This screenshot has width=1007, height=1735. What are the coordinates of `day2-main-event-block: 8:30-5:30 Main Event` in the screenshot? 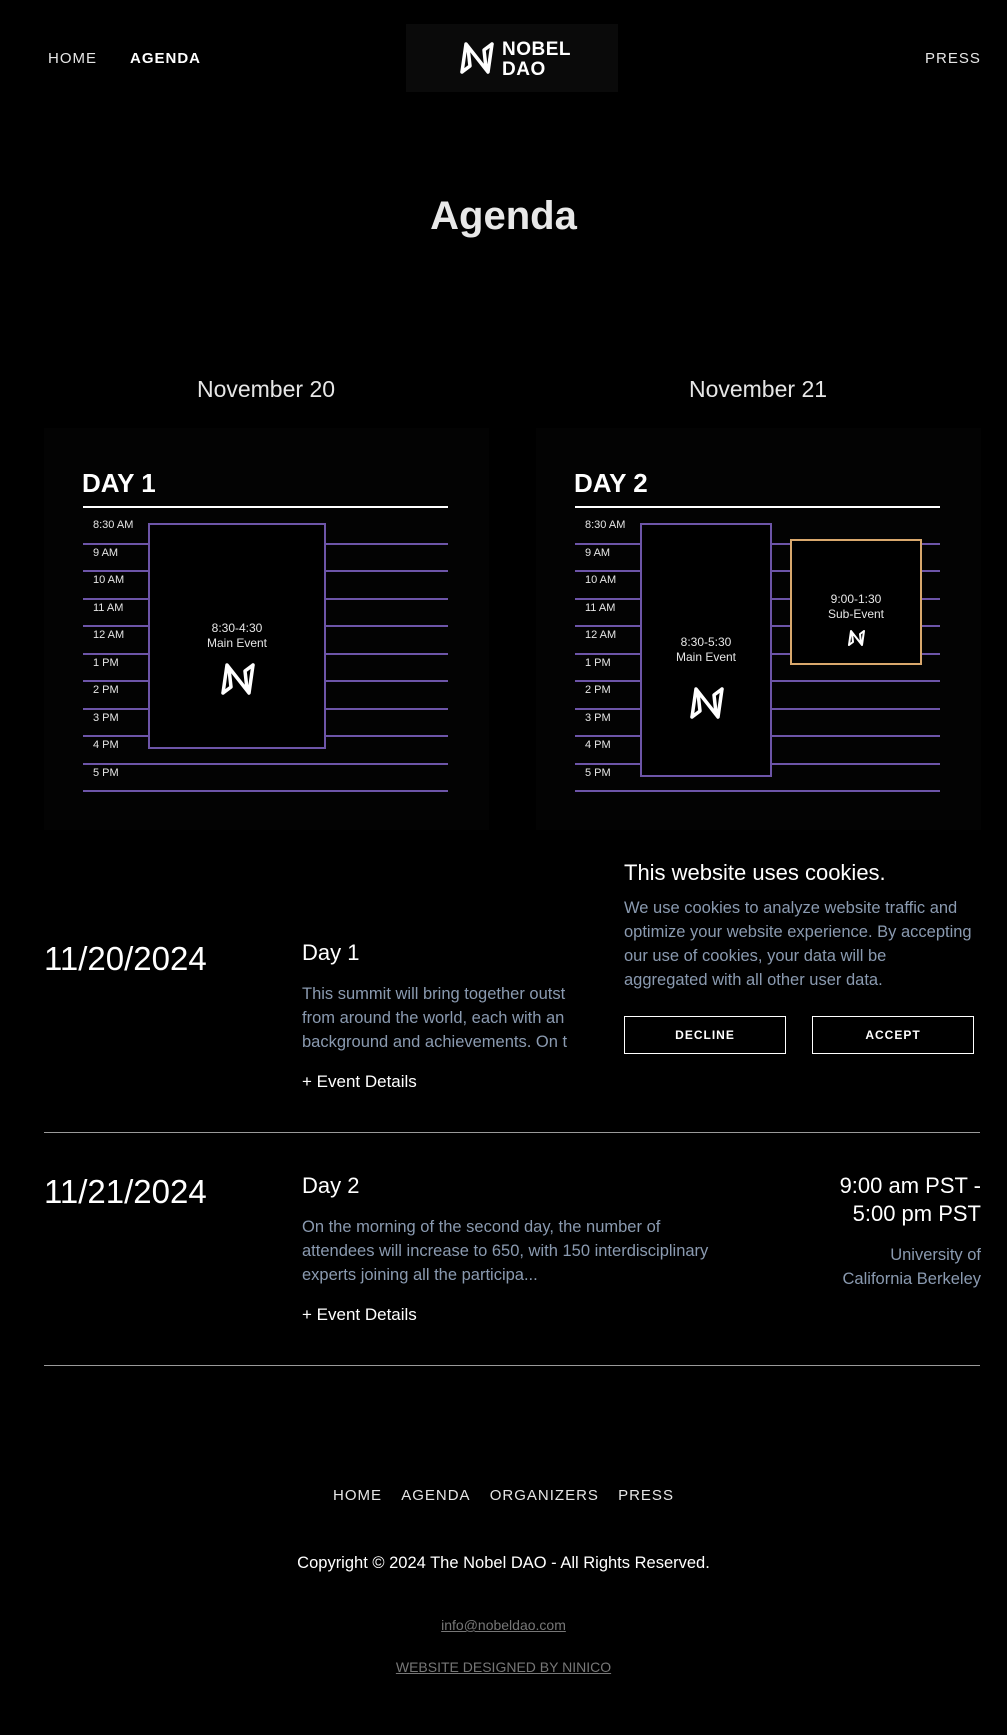 It's located at (706, 650).